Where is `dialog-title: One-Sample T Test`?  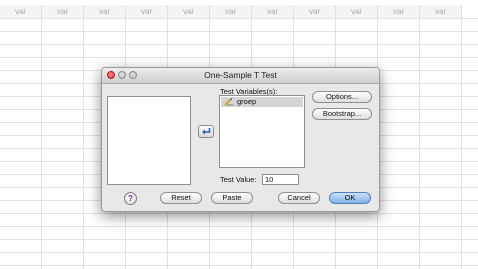 dialog-title: One-Sample T Test is located at coordinates (240, 75).